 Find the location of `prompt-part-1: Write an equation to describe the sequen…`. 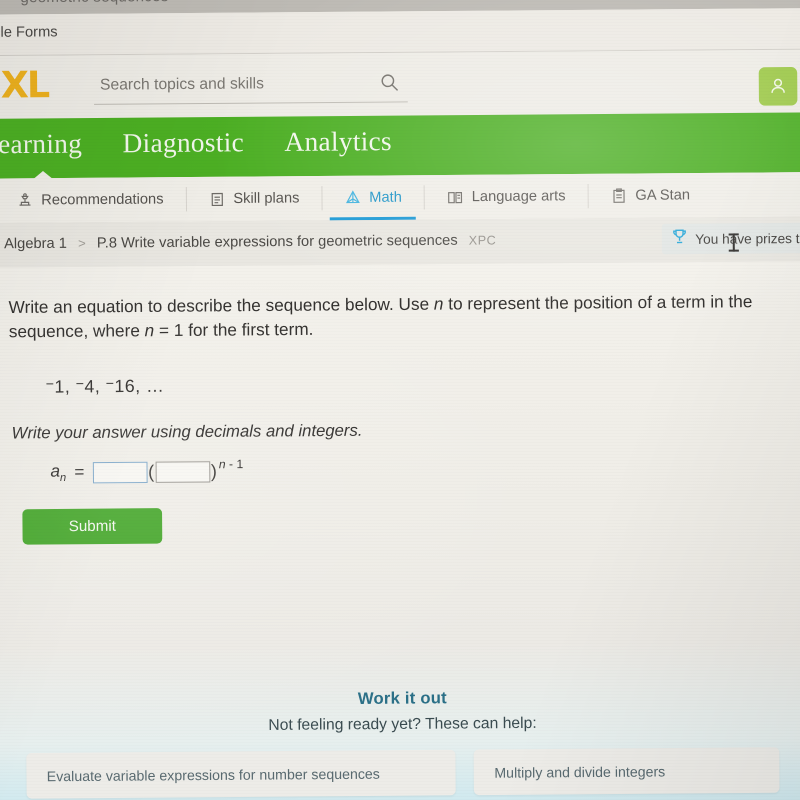

prompt-part-1: Write an equation to describe the sequen… is located at coordinates (221, 306).